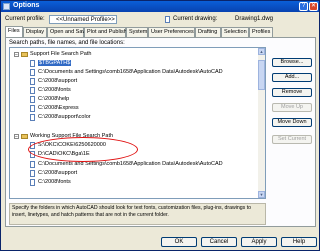 The image size is (320, 251). Describe the element at coordinates (25, 19) in the screenshot. I see `current-profile-label: Current profile:` at that location.